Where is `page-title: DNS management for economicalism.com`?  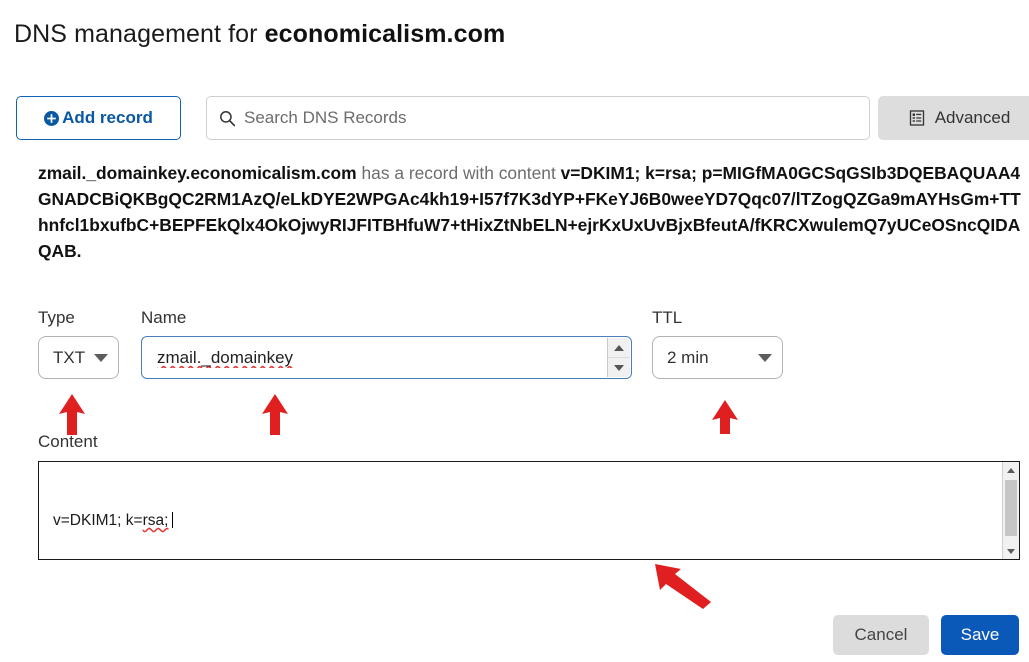 page-title: DNS management for economicalism.com is located at coordinates (259, 34).